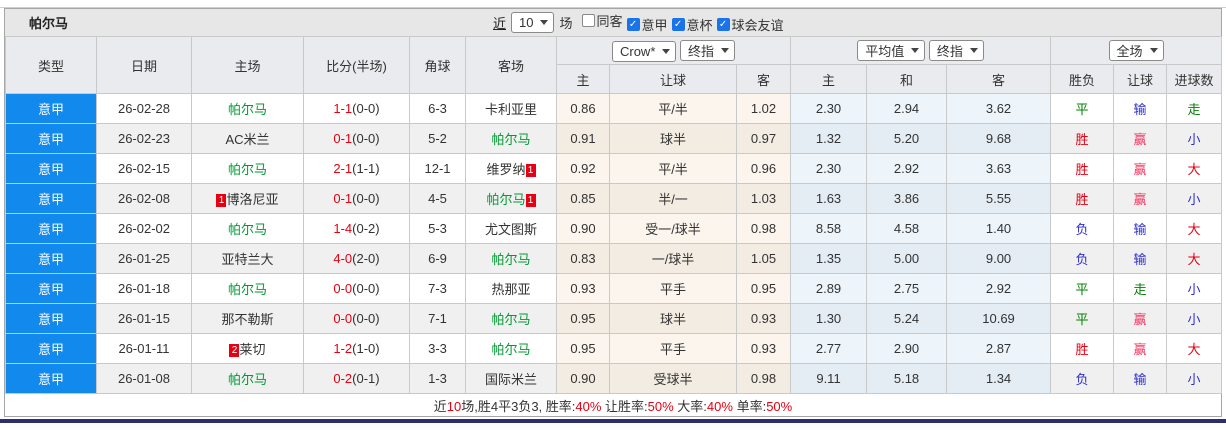 This screenshot has height=428, width=1226. What do you see at coordinates (907, 138) in the screenshot?
I see `avg-draw-odds-cell: 5.20` at bounding box center [907, 138].